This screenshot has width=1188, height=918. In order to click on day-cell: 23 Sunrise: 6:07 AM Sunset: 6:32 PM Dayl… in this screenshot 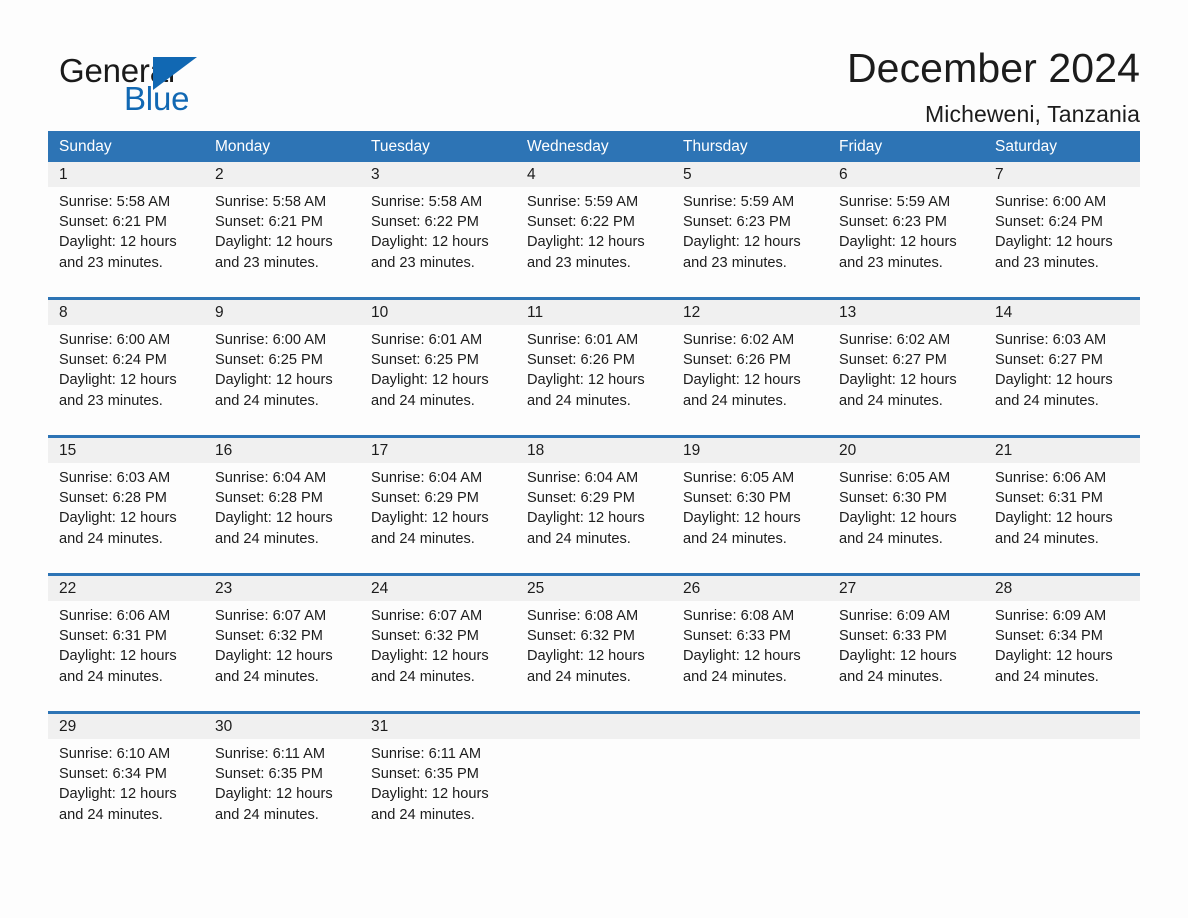, I will do `click(282, 642)`.